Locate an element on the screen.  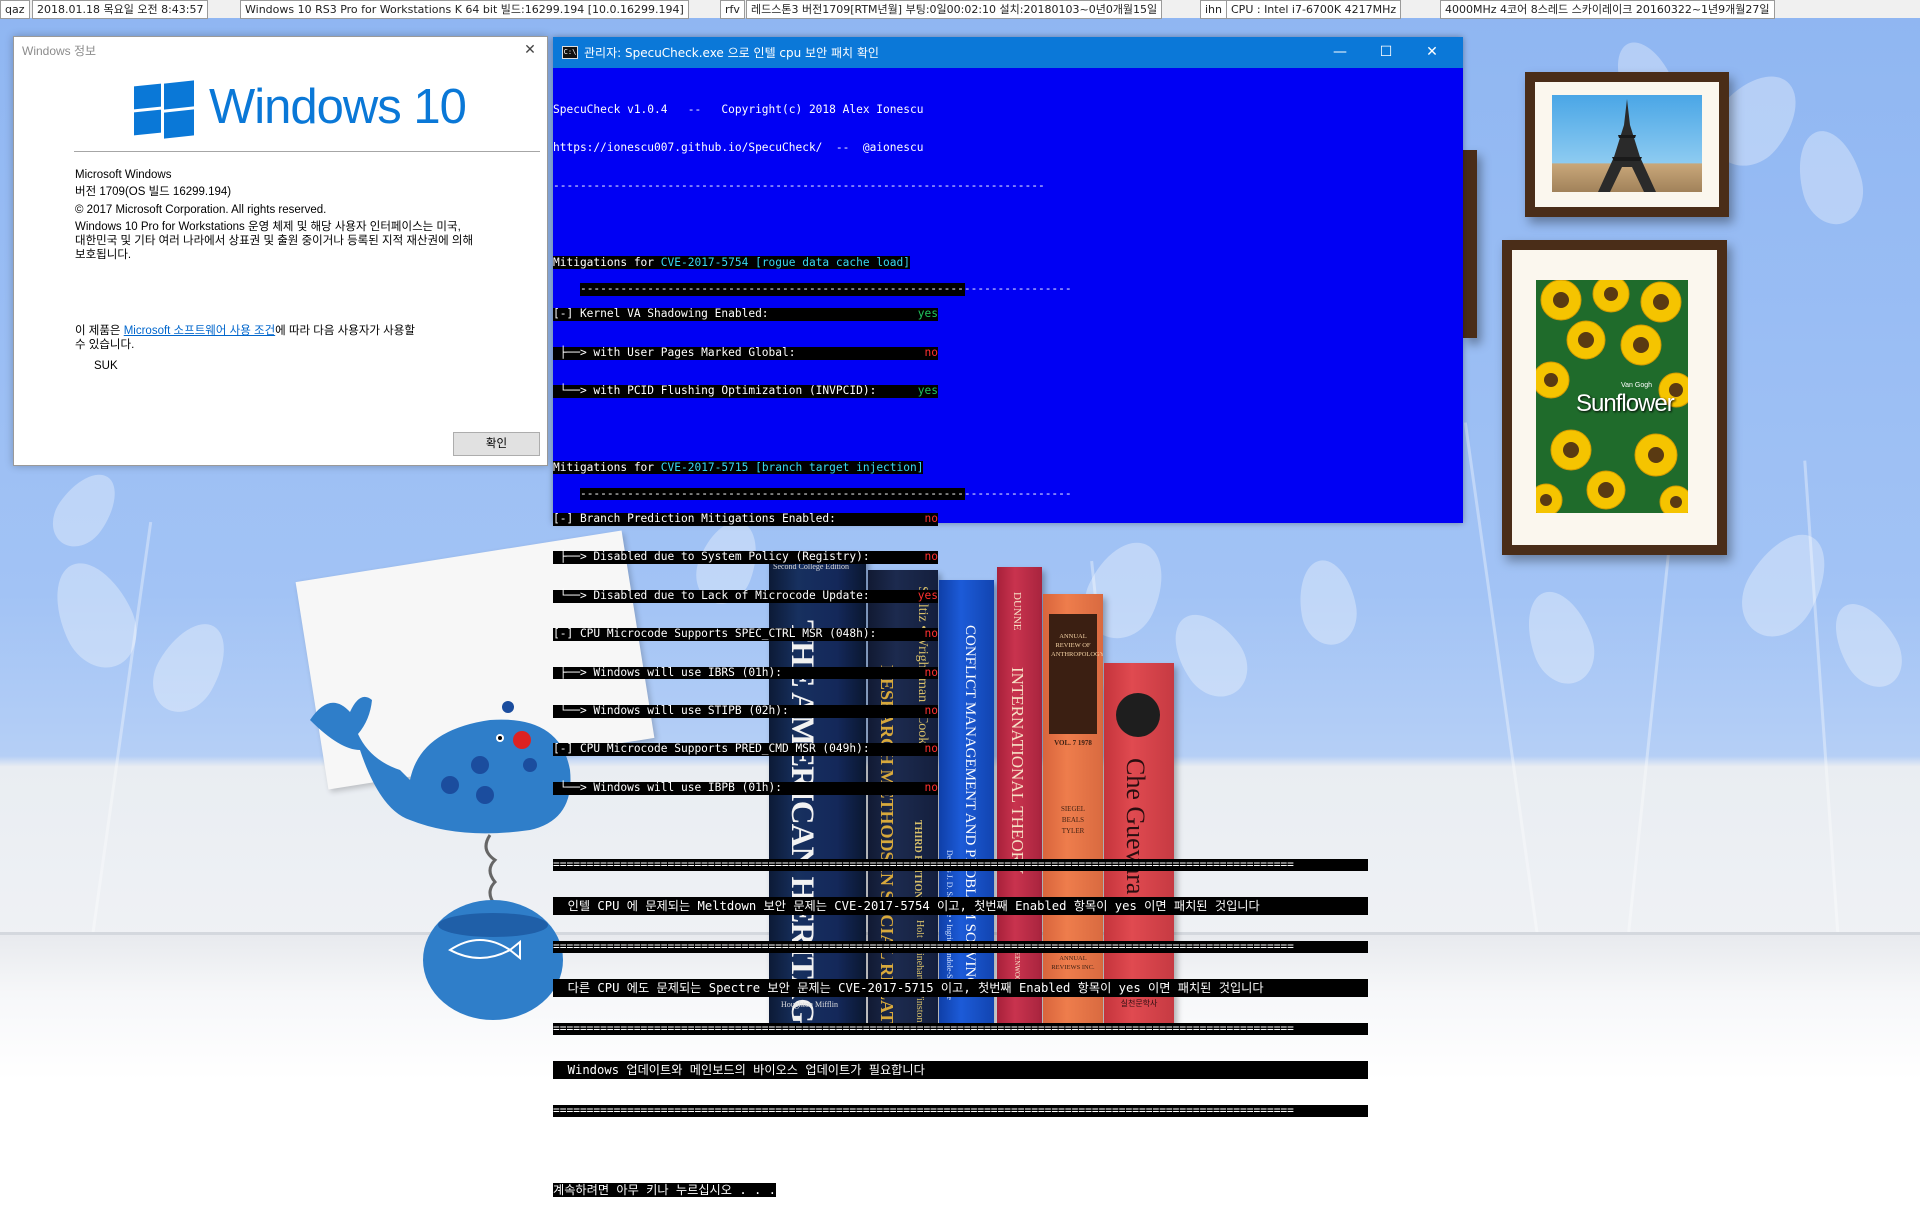
sunflower-title: Sunflower is located at coordinates (1625, 403).